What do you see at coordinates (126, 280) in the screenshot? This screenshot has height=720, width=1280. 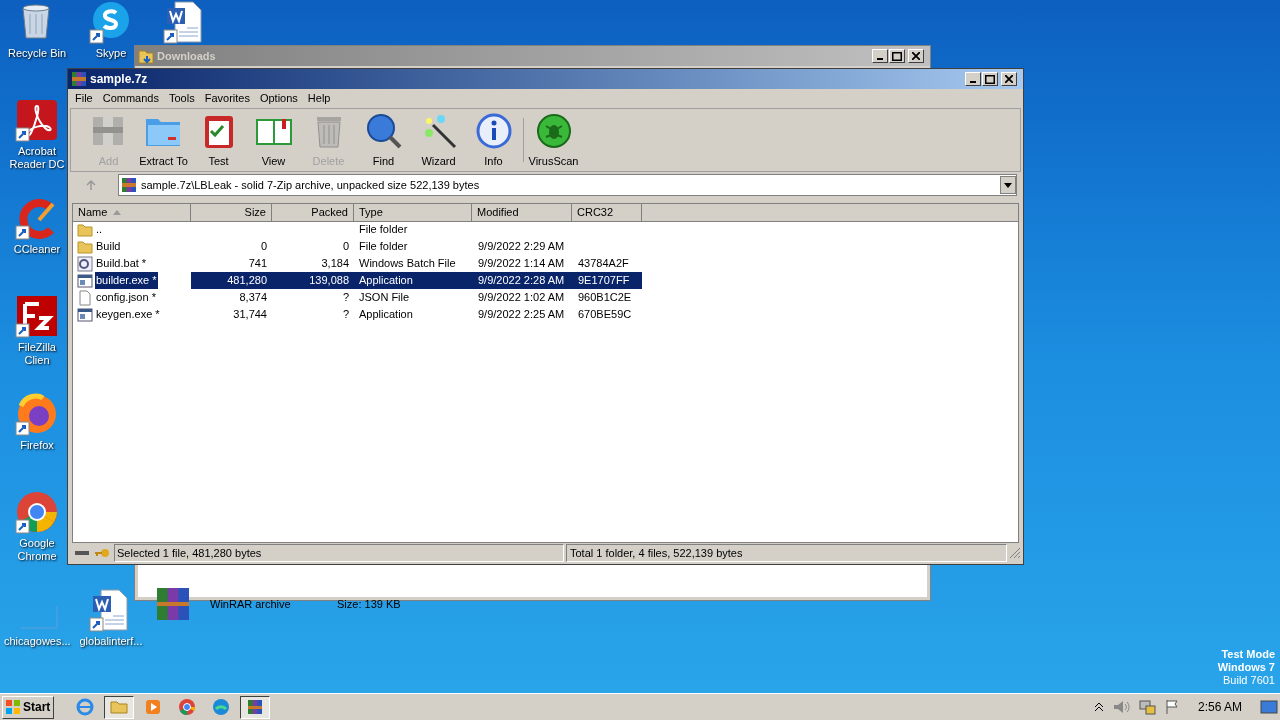 I see `file-name: builder.exe *` at bounding box center [126, 280].